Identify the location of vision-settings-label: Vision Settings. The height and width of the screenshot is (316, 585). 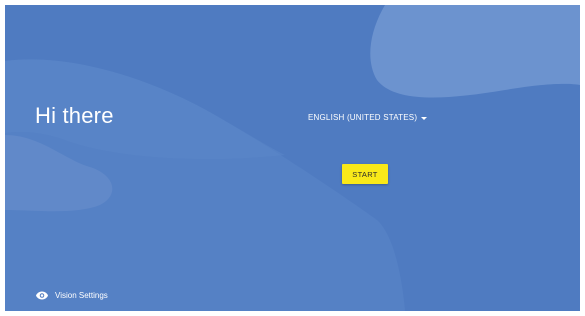
(81, 295).